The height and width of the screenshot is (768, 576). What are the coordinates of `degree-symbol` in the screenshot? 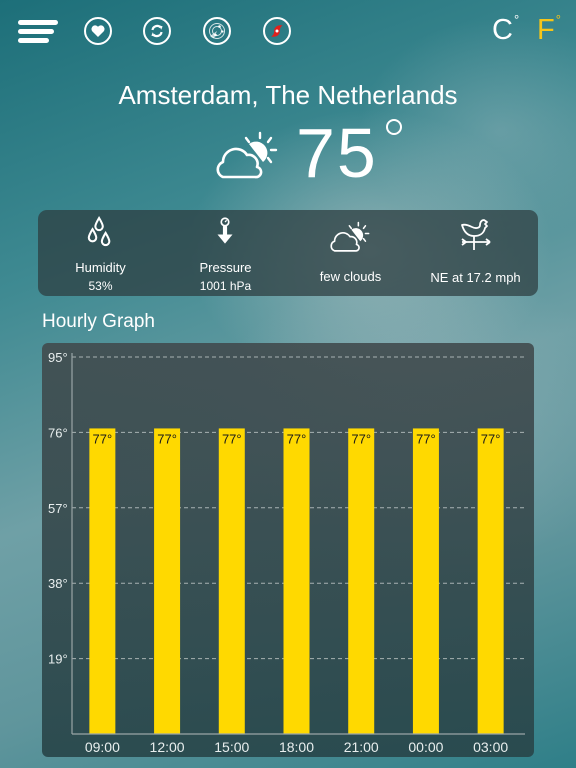 It's located at (393, 127).